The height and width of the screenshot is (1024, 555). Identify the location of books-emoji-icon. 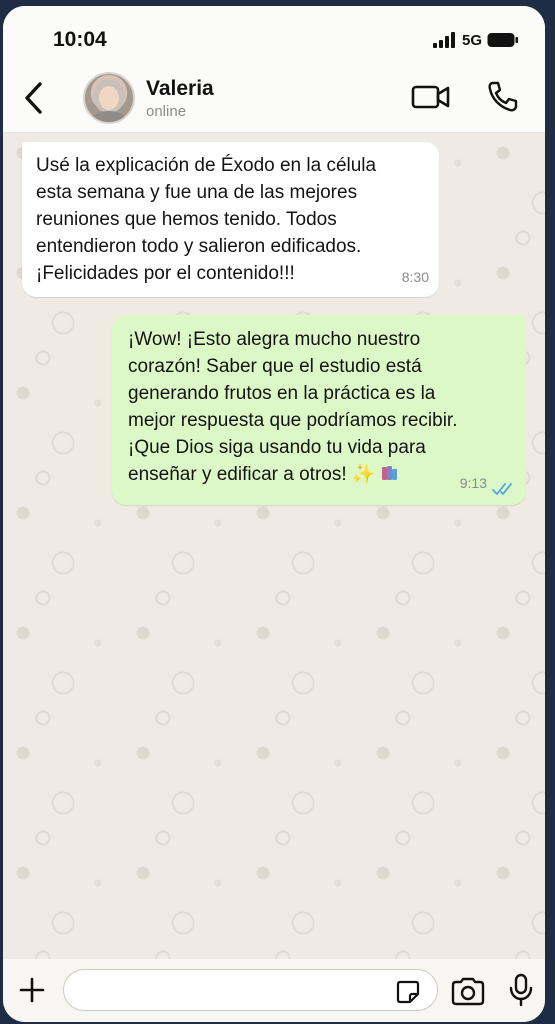
(389, 473).